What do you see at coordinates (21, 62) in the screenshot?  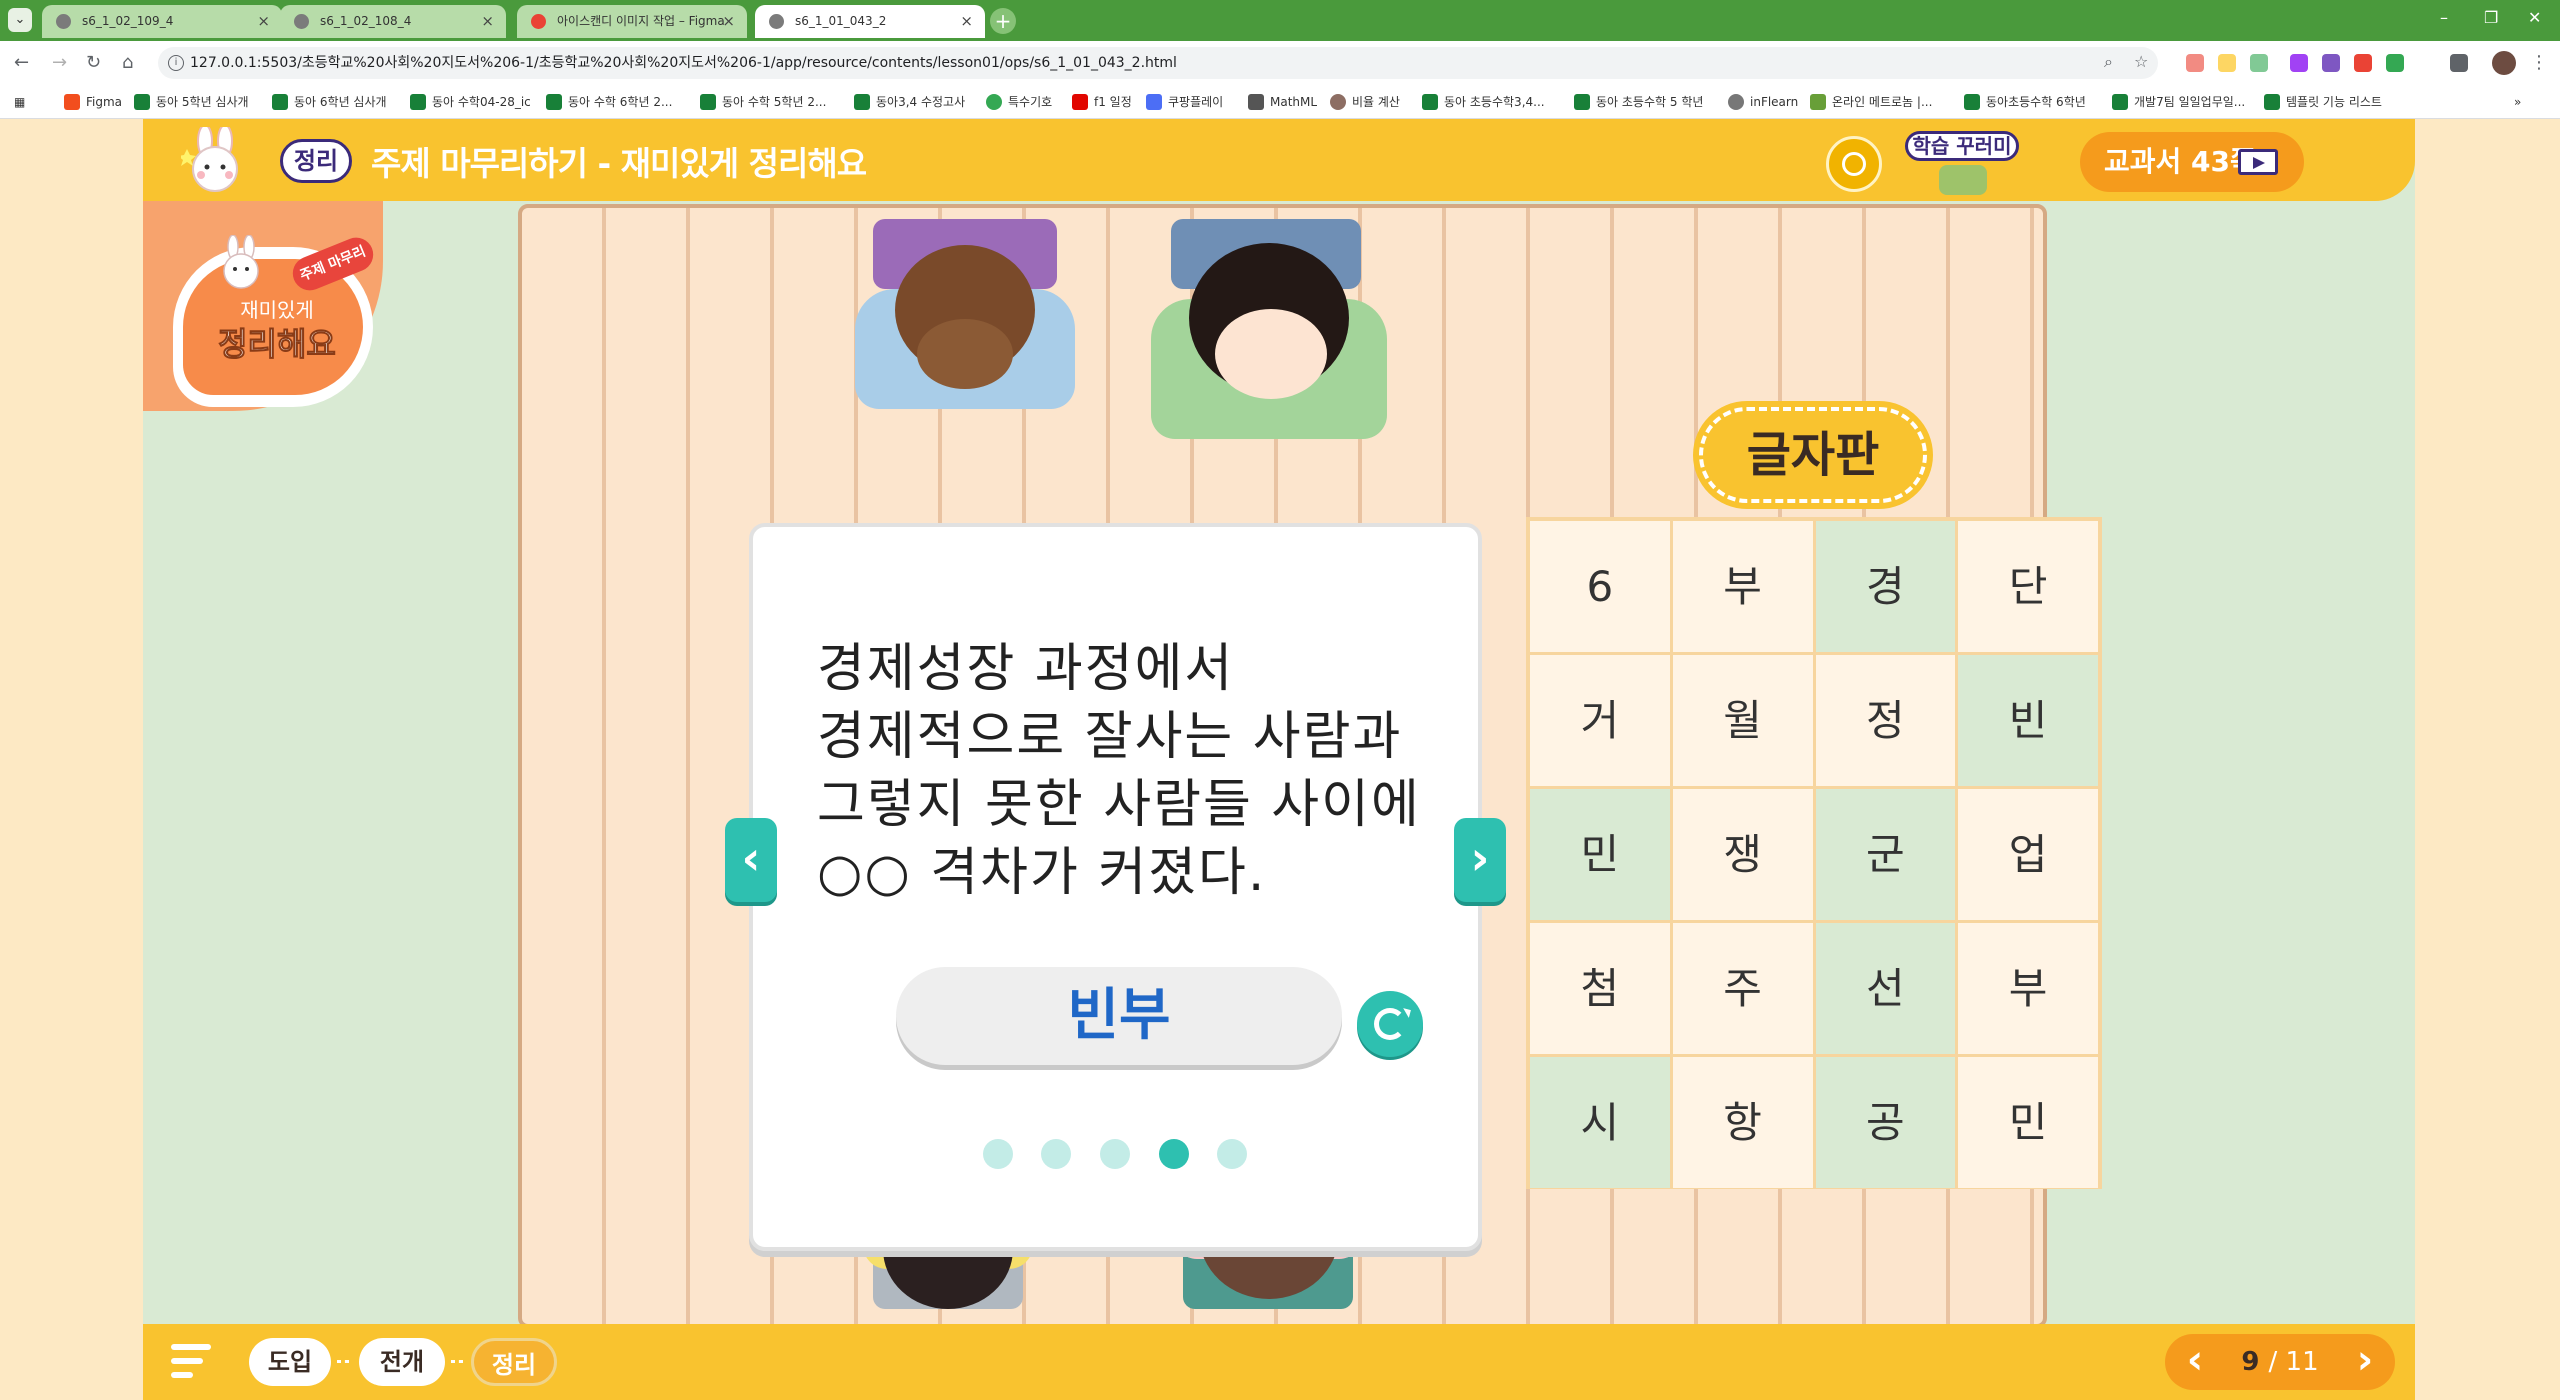 I see `back-icon: ←` at bounding box center [21, 62].